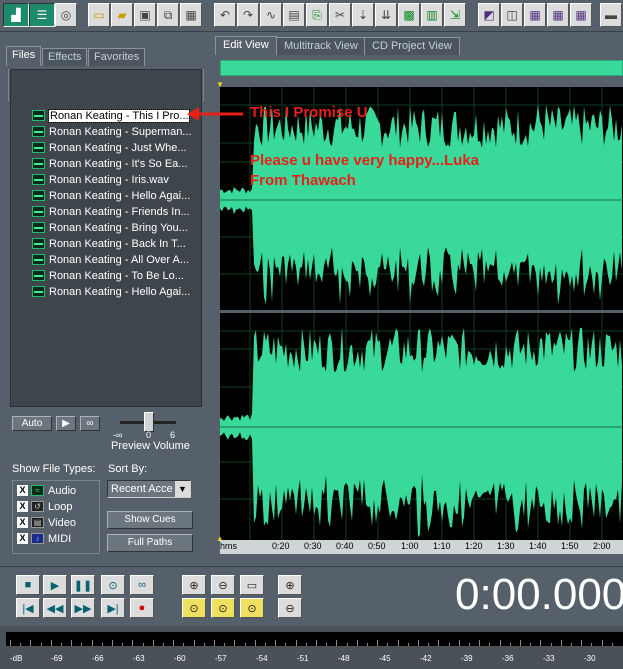 The height and width of the screenshot is (669, 623). Describe the element at coordinates (83, 608) in the screenshot. I see `fast-forward-button: ▶▶` at that location.